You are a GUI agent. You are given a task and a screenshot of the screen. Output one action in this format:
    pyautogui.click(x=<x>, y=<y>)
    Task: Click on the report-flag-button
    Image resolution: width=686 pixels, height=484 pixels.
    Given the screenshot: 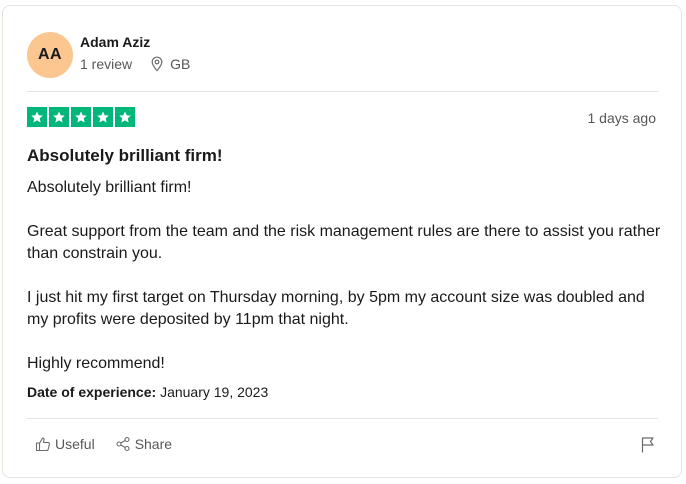 What is the action you would take?
    pyautogui.click(x=648, y=447)
    